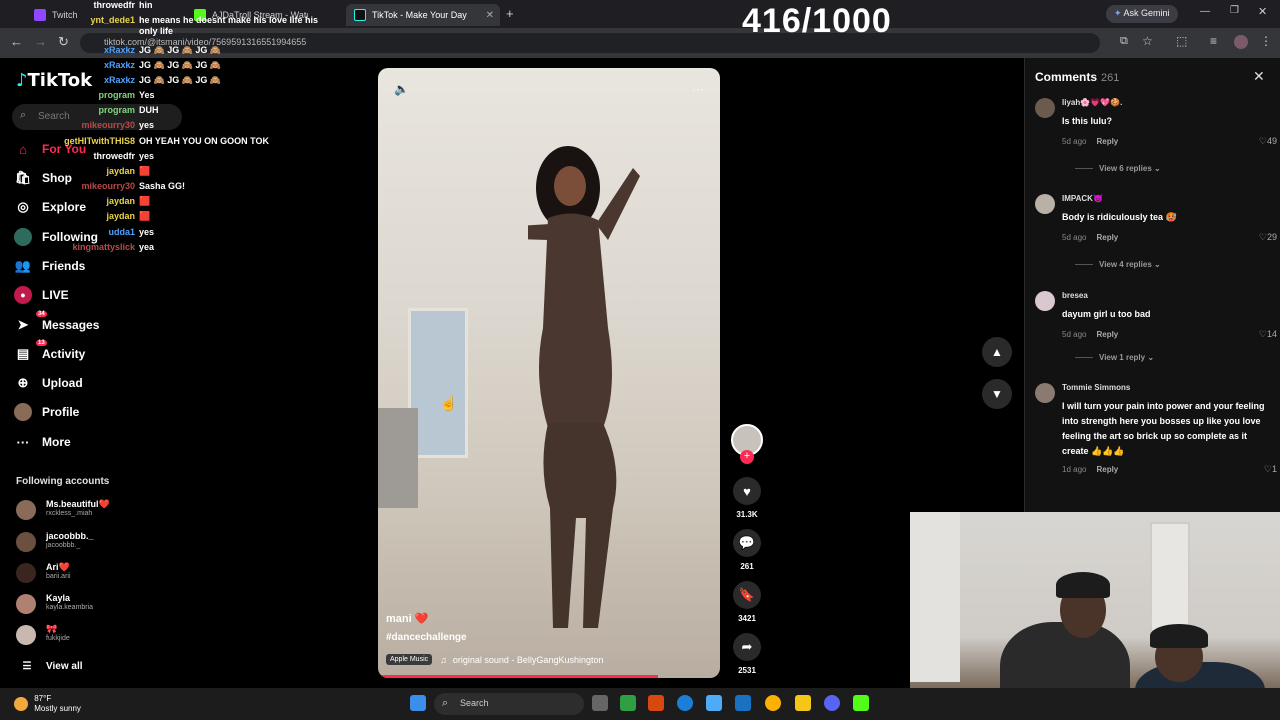 The image size is (1280, 720). What do you see at coordinates (1075, 295) in the screenshot?
I see `comment-user: bresea` at bounding box center [1075, 295].